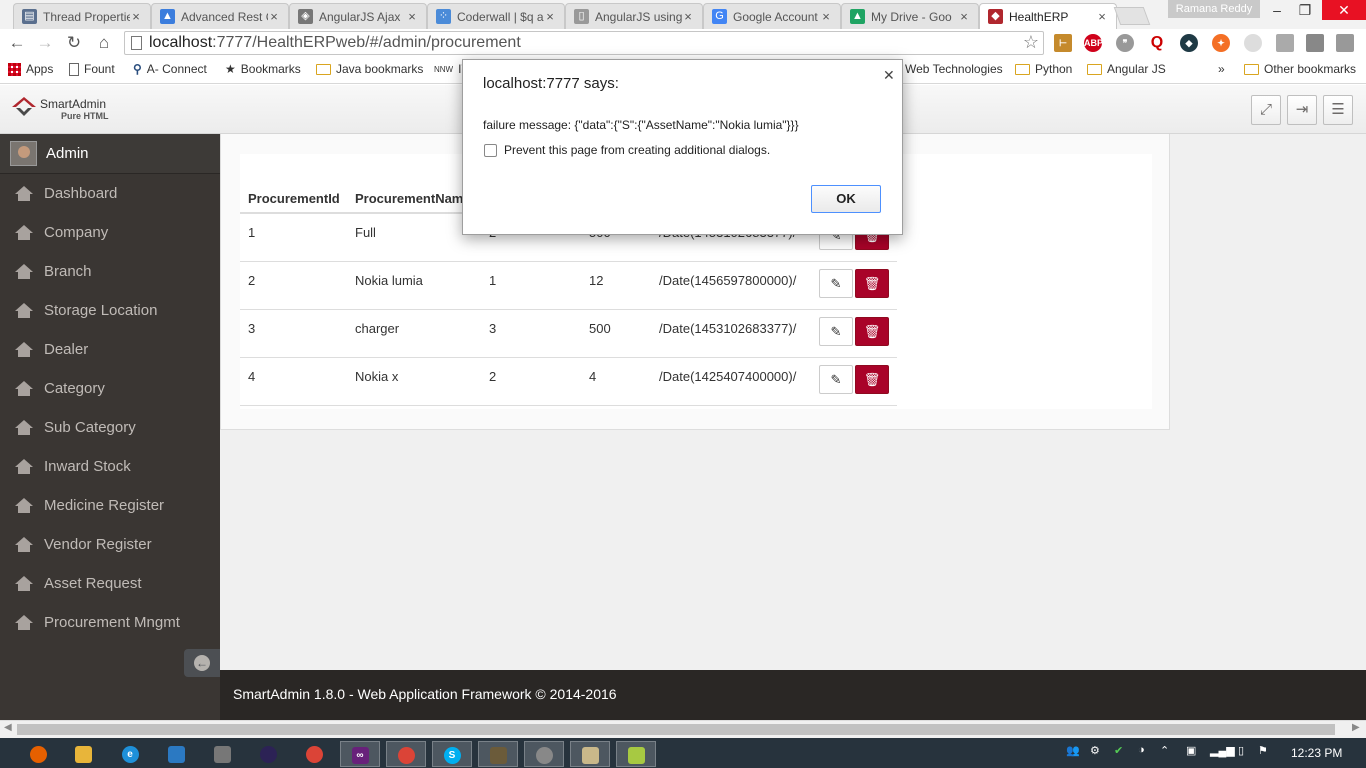 The image size is (1366, 768). What do you see at coordinates (110, 427) in the screenshot?
I see `sidebar-item-sub-category: Sub Category` at bounding box center [110, 427].